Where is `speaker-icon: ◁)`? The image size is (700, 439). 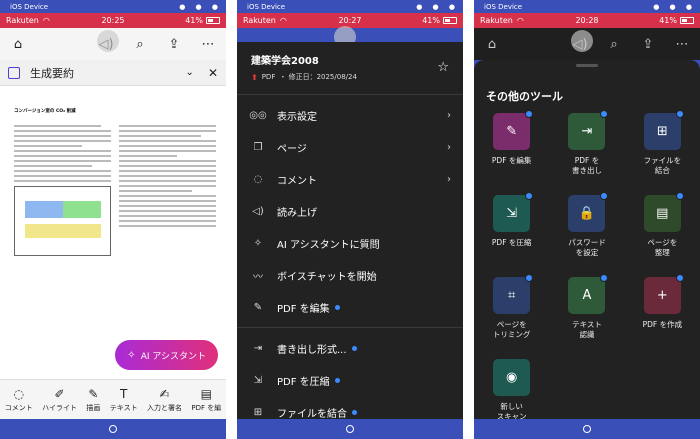 speaker-icon: ◁) is located at coordinates (258, 211).